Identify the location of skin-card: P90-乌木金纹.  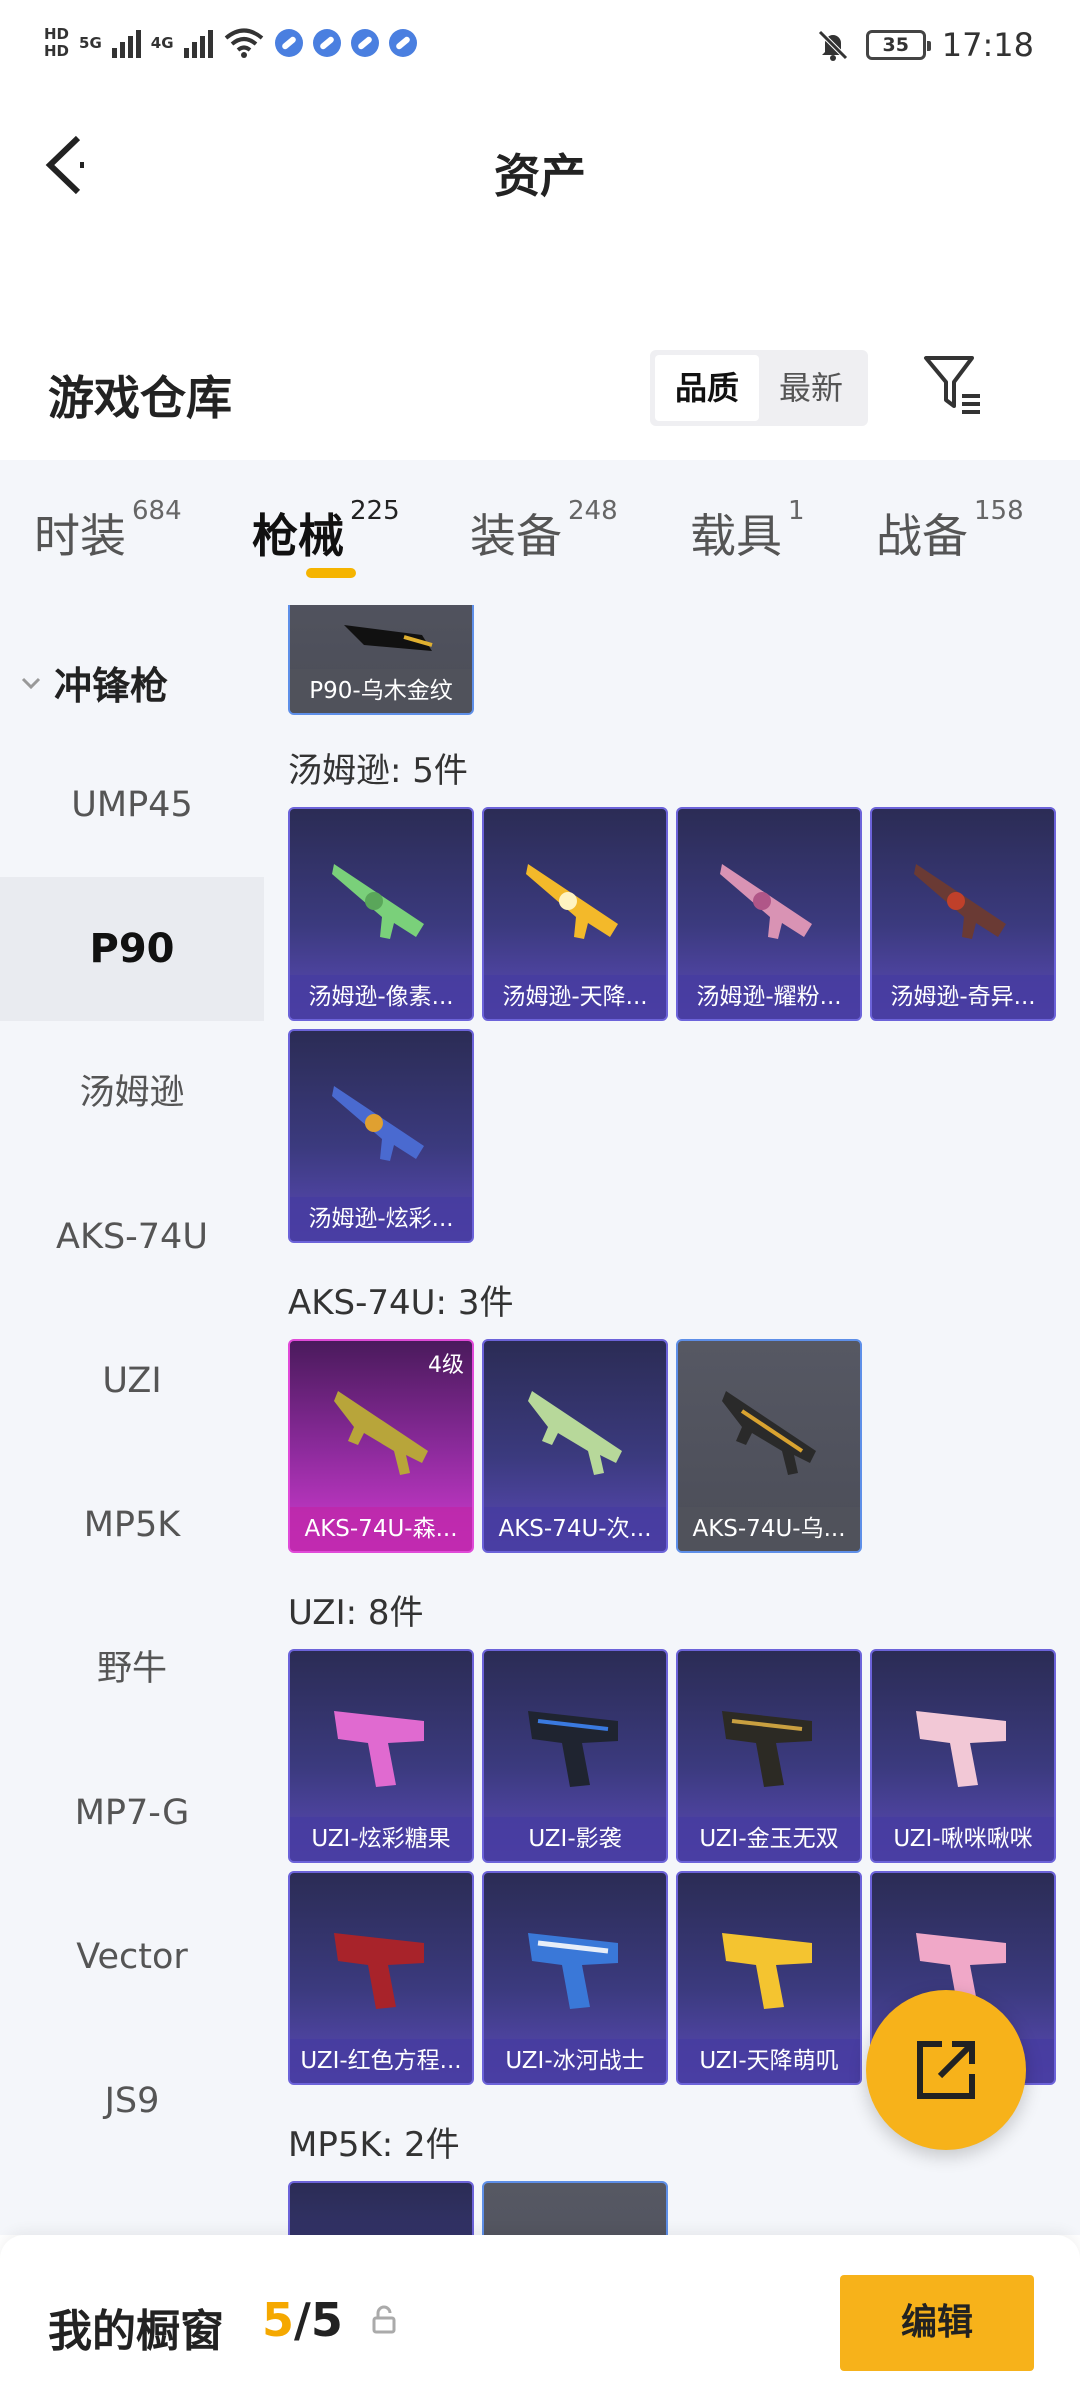
(381, 660).